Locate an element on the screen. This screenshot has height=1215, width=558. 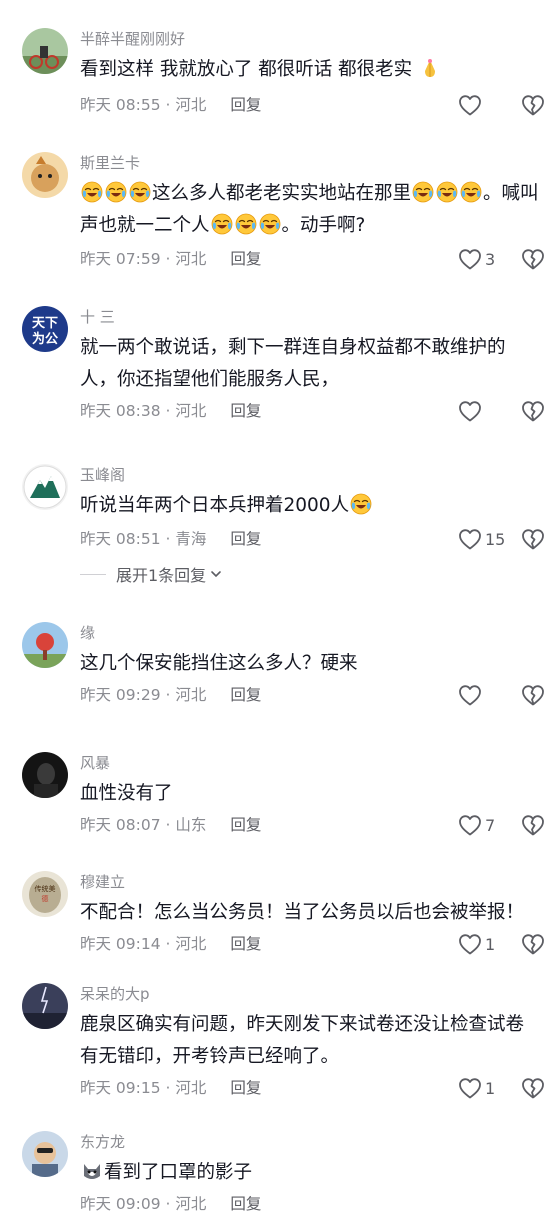
comment-meta: 昨天 09:15 · 河北 回复 is located at coordinates (170, 1088).